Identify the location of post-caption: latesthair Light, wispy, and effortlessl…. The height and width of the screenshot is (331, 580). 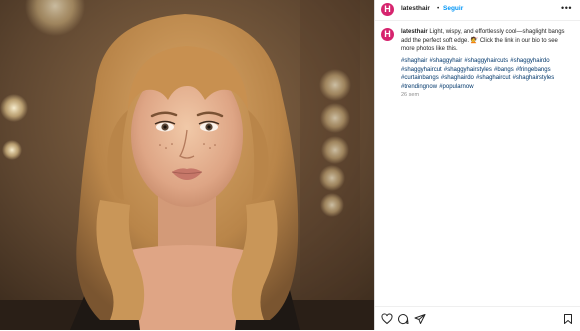
(487, 41).